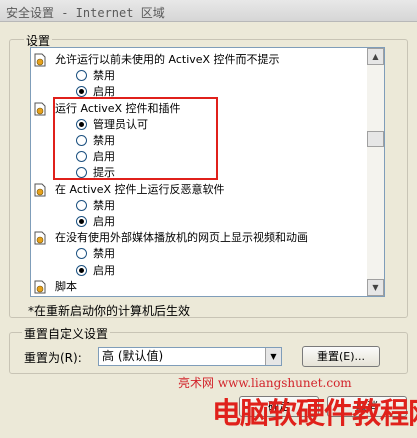  I want to click on setting-category: 在 ActiveX 控件上运行反恶意软件, so click(140, 189).